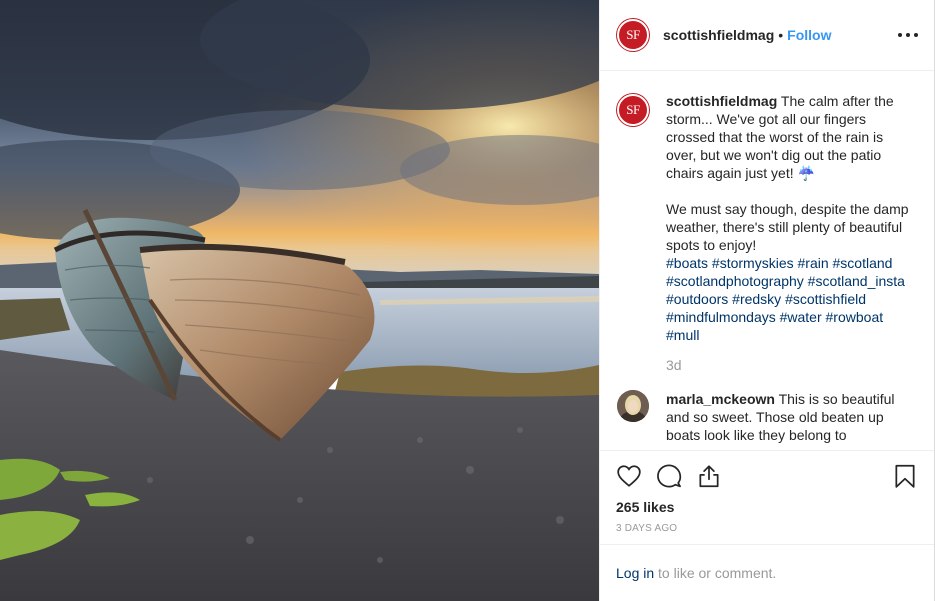 This screenshot has width=935, height=601. I want to click on post-timestamp: 3 DAYS AGO, so click(647, 528).